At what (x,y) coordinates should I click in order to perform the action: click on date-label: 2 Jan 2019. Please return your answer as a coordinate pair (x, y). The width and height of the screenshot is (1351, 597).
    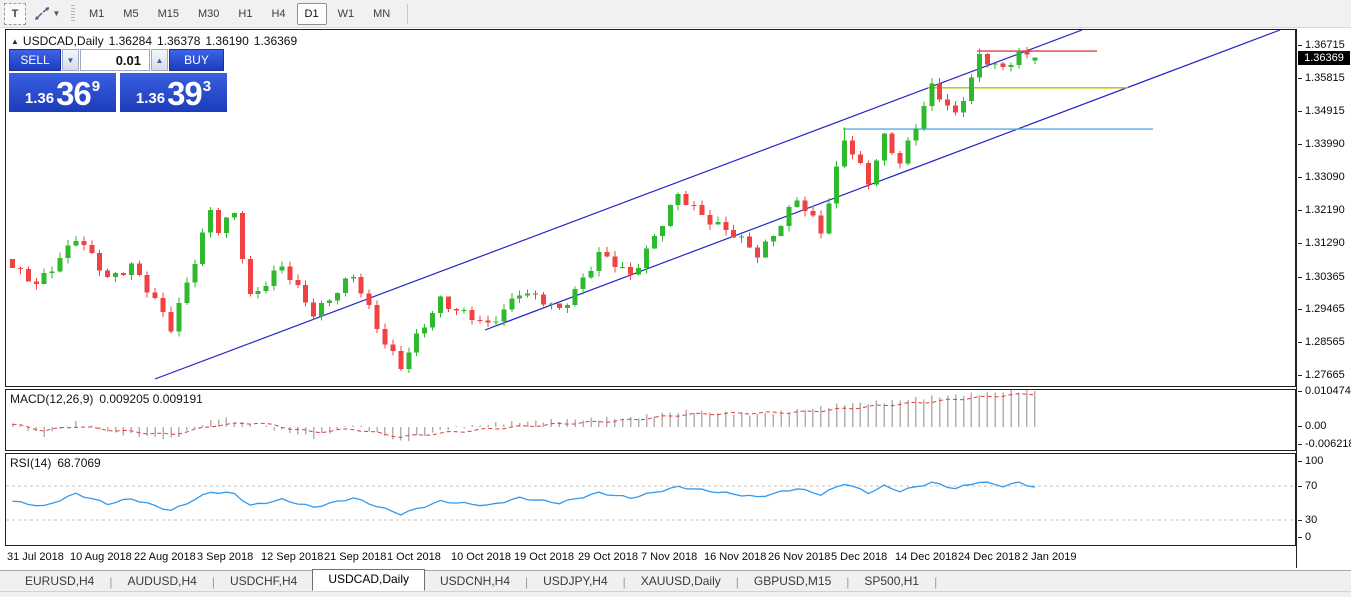
    Looking at the image, I should click on (1049, 557).